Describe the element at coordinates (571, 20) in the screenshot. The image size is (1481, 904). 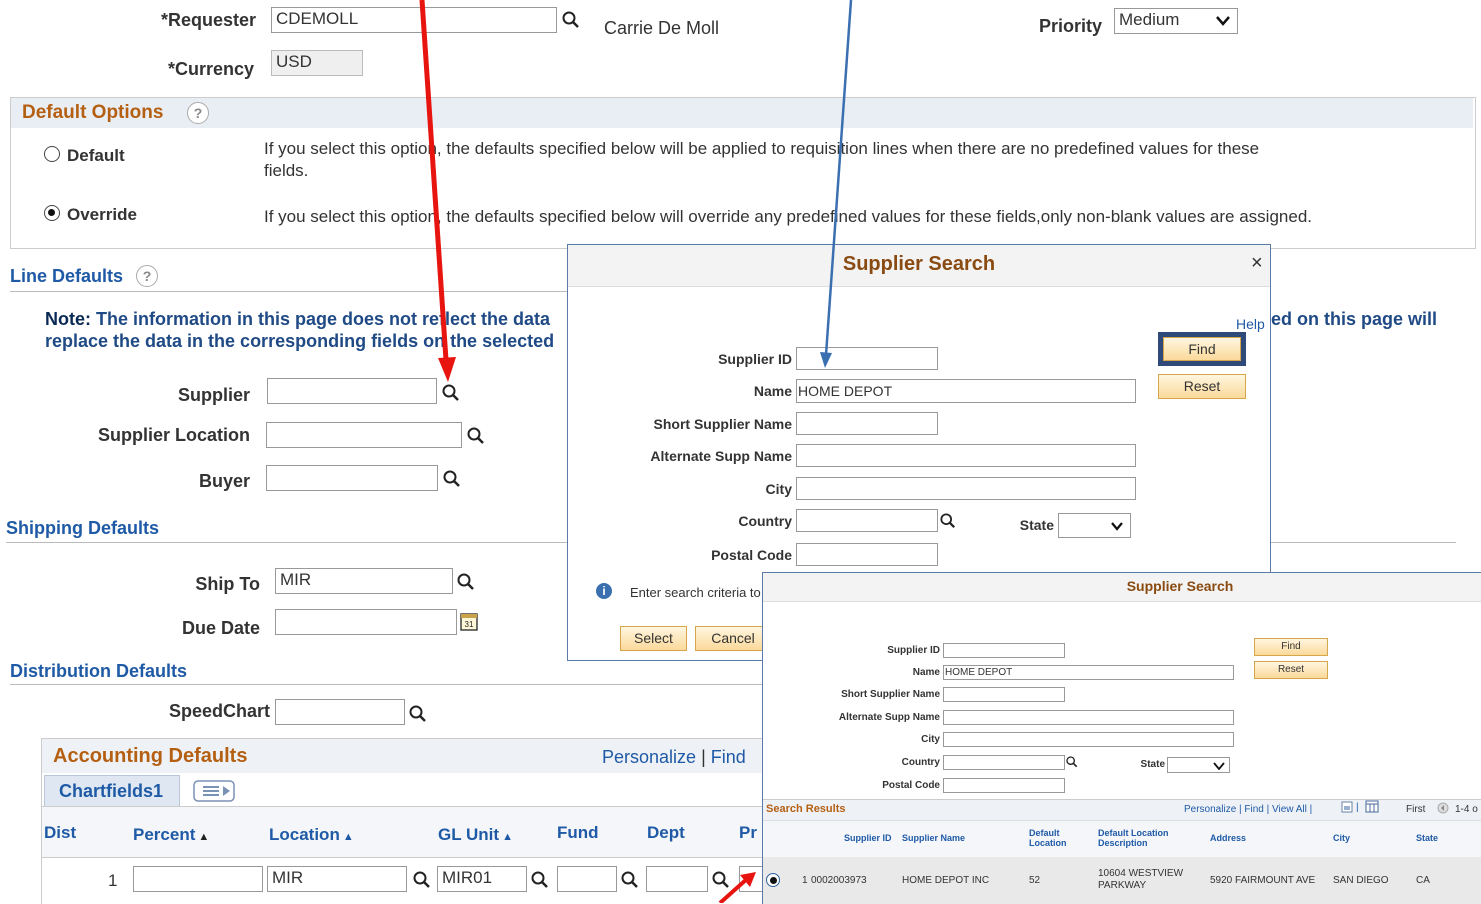
I see `requester-lookup-icon` at that location.